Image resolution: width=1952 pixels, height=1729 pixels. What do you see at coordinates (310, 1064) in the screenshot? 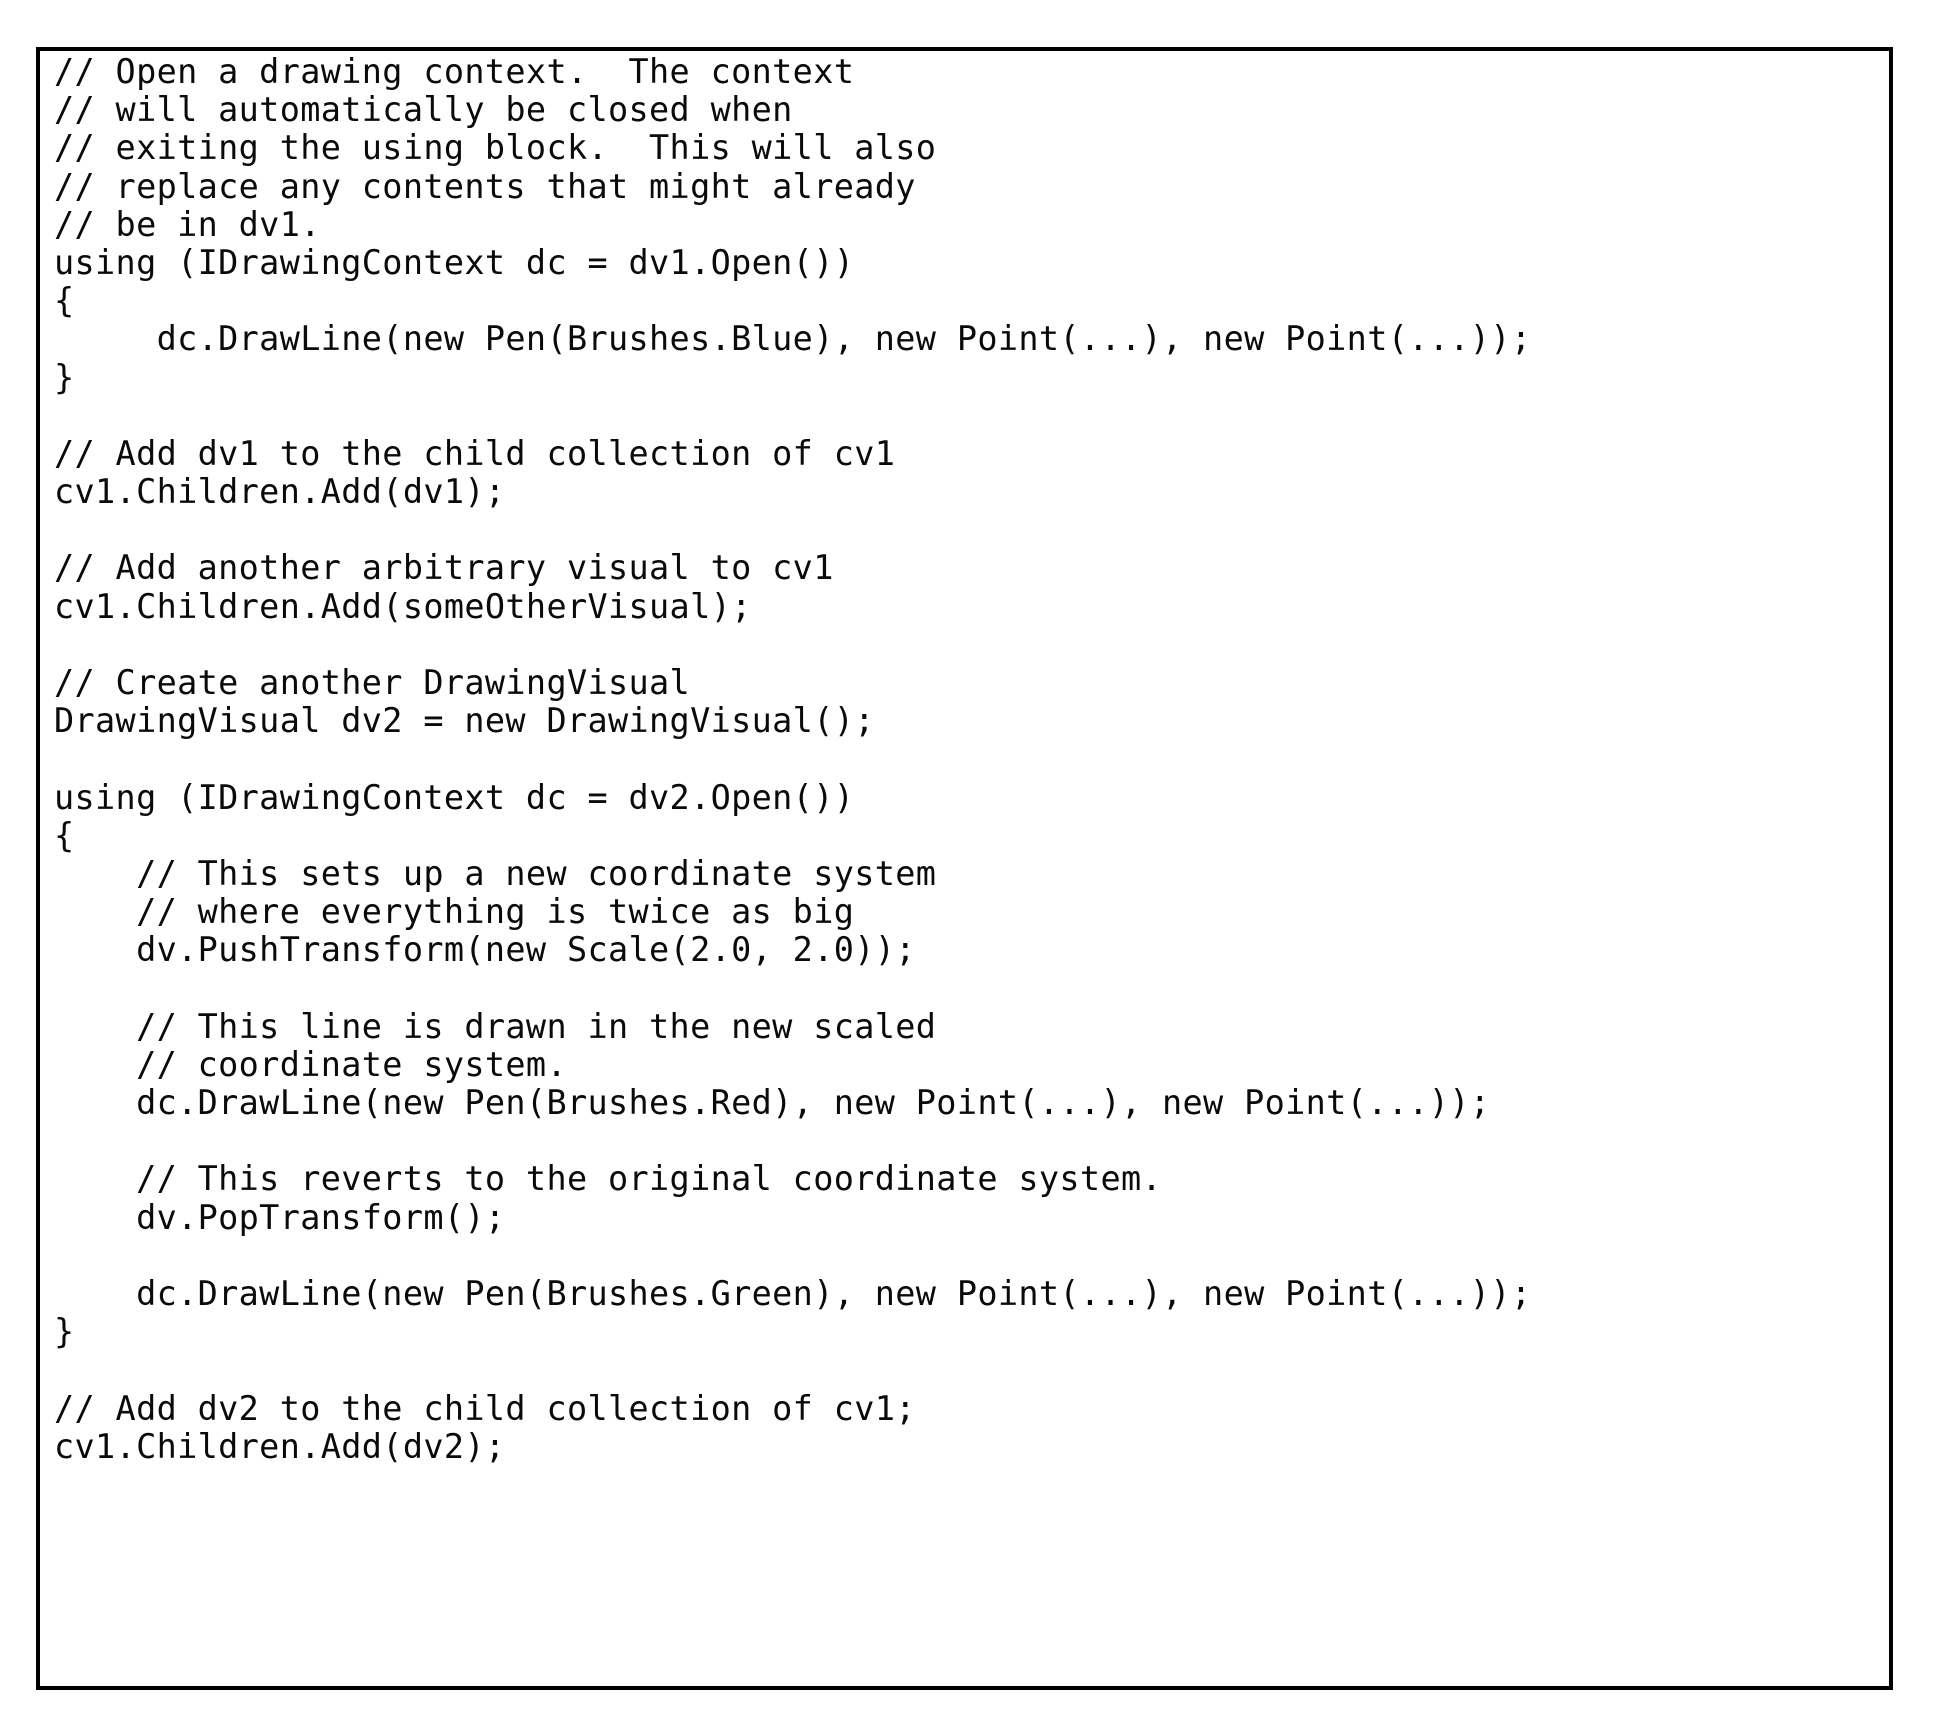
I see `code-line: // coordinate system.` at bounding box center [310, 1064].